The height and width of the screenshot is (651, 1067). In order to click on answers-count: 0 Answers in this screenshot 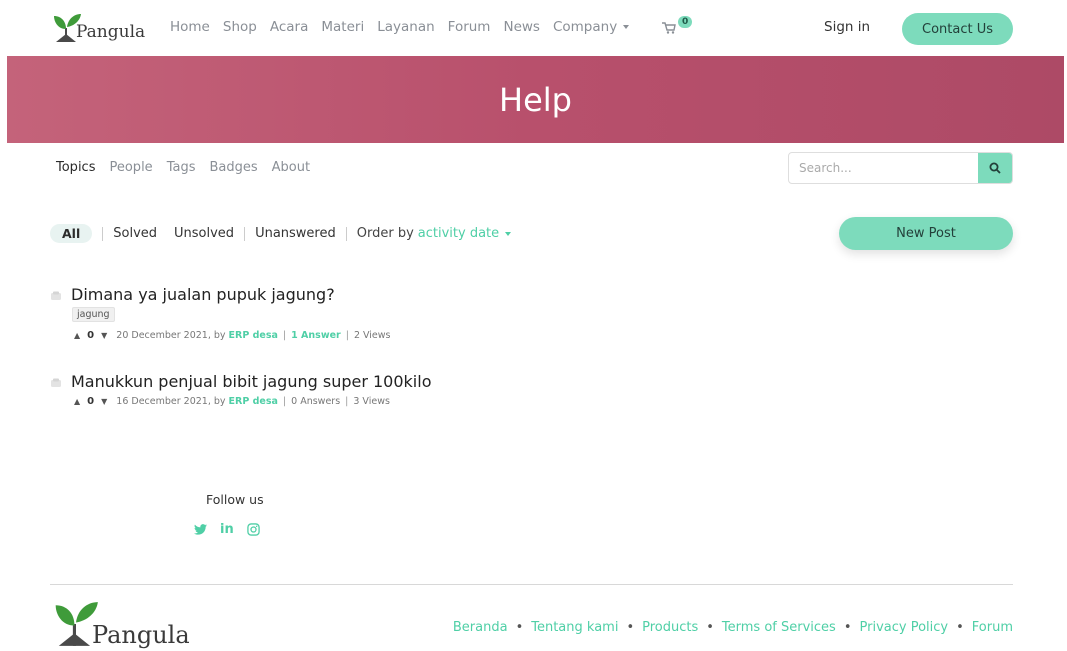, I will do `click(316, 401)`.